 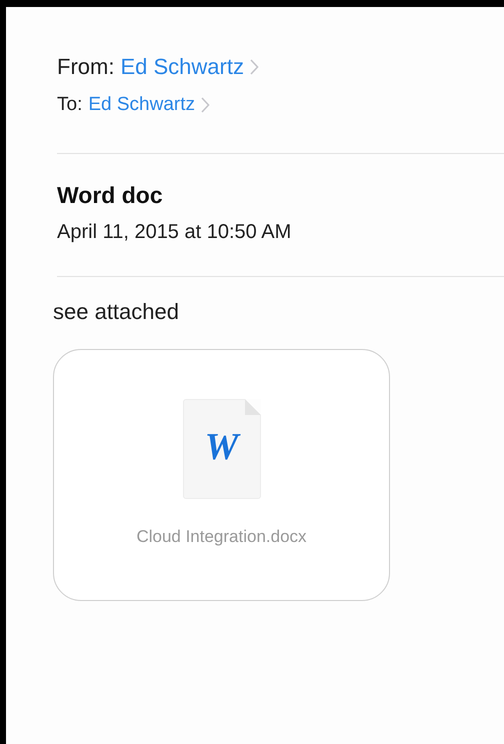 I want to click on message-body: see attached, so click(x=116, y=312).